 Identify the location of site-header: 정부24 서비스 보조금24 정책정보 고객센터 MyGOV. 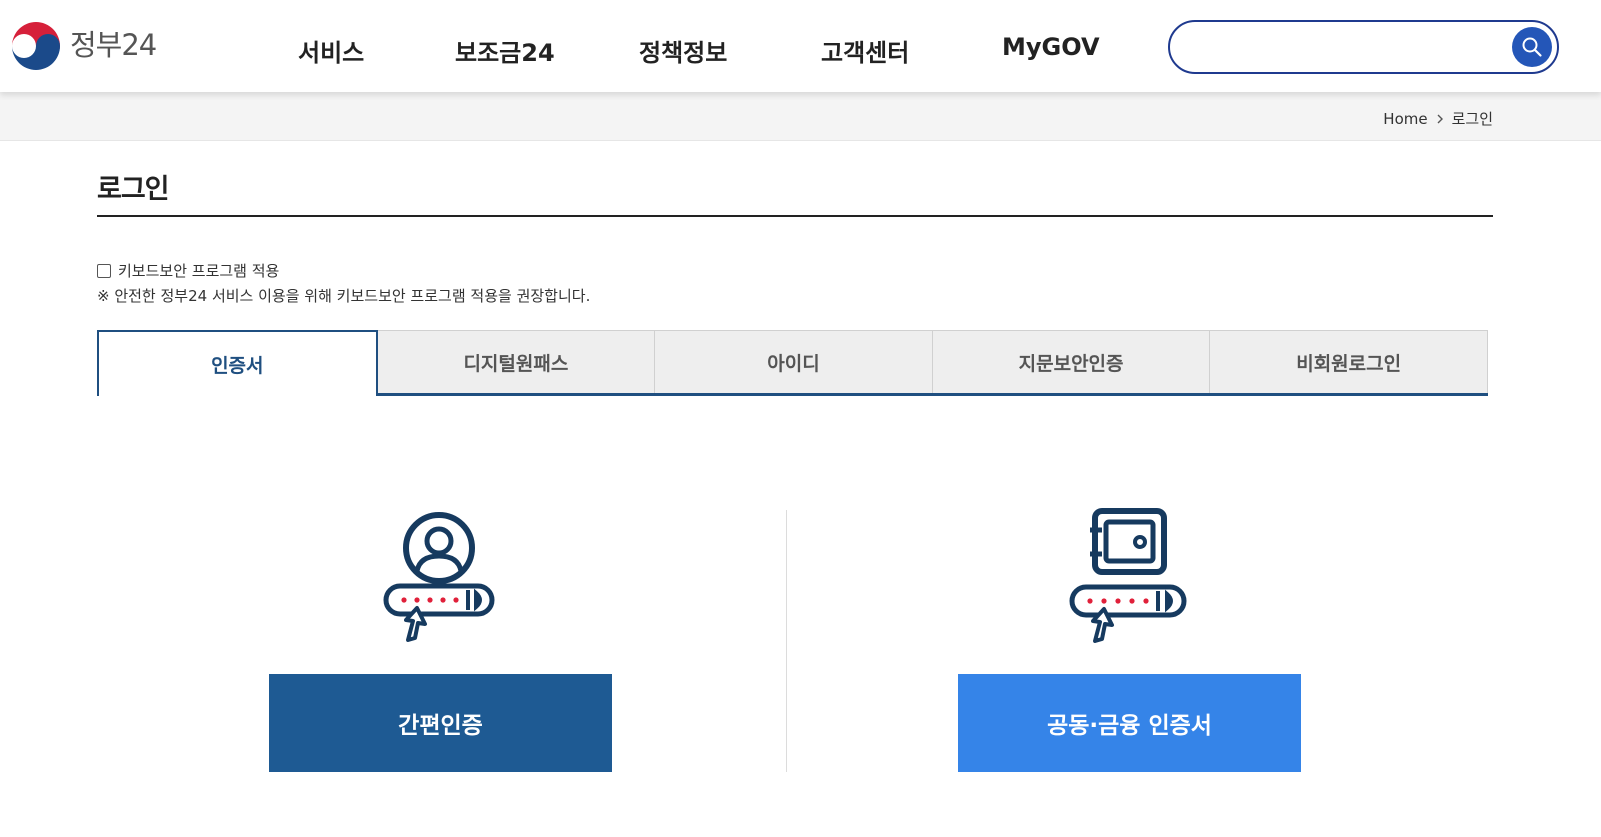
(800, 46).